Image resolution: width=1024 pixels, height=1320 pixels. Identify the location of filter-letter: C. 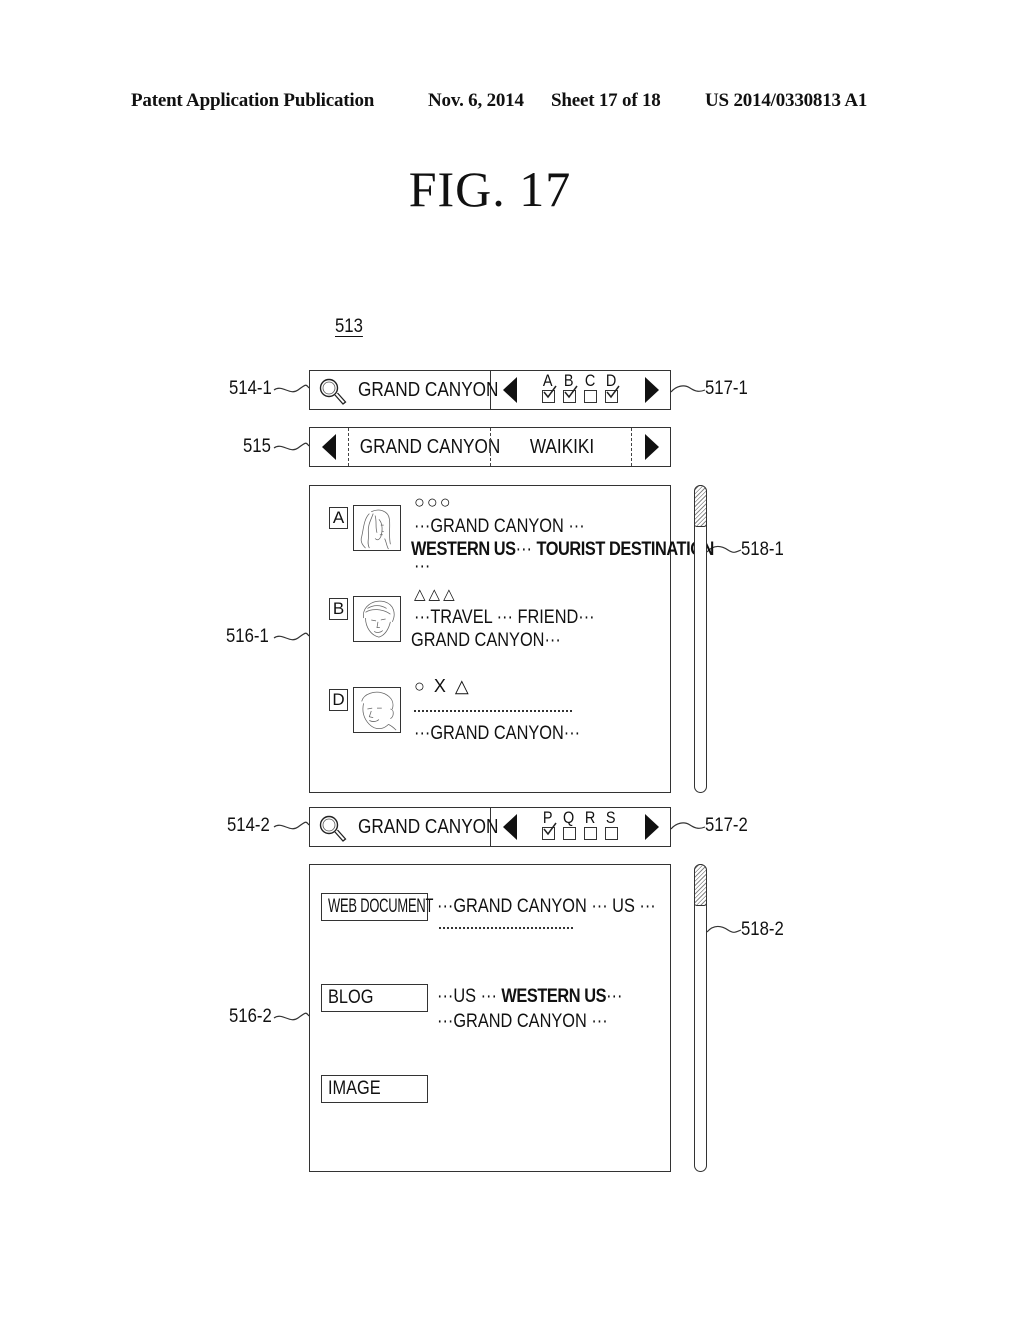
(590, 380).